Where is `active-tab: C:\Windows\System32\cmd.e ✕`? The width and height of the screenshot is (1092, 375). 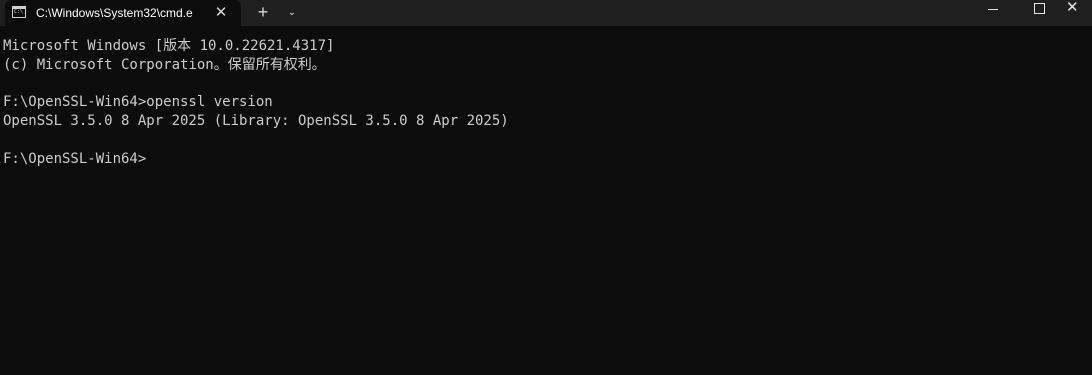
active-tab: C:\Windows\System32\cmd.e ✕ is located at coordinates (123, 13).